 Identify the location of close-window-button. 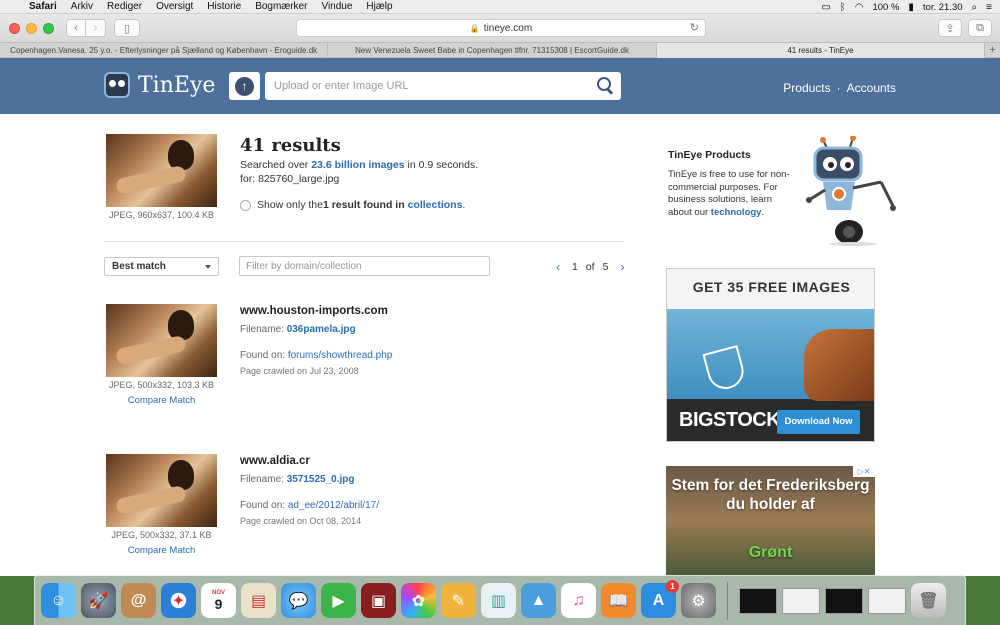
(14, 28).